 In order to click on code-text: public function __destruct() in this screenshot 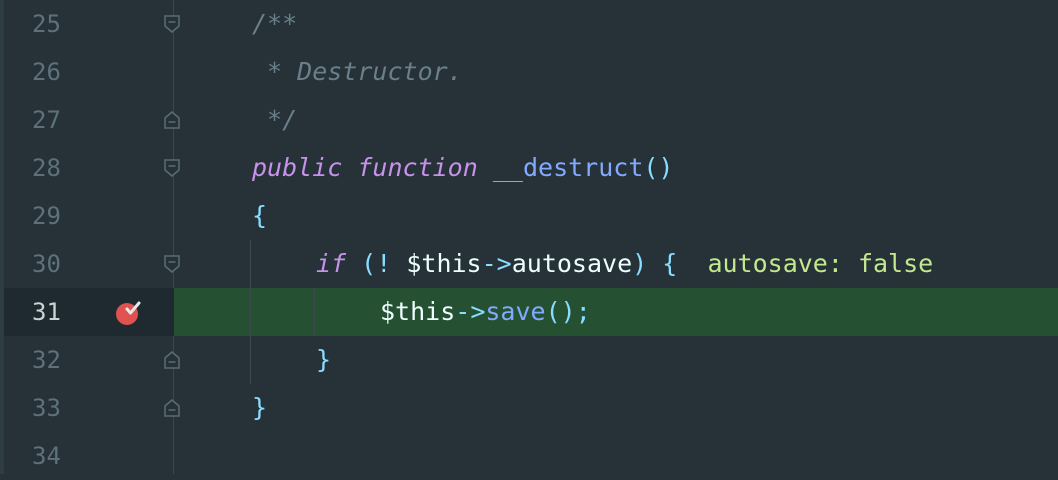, I will do `click(462, 168)`.